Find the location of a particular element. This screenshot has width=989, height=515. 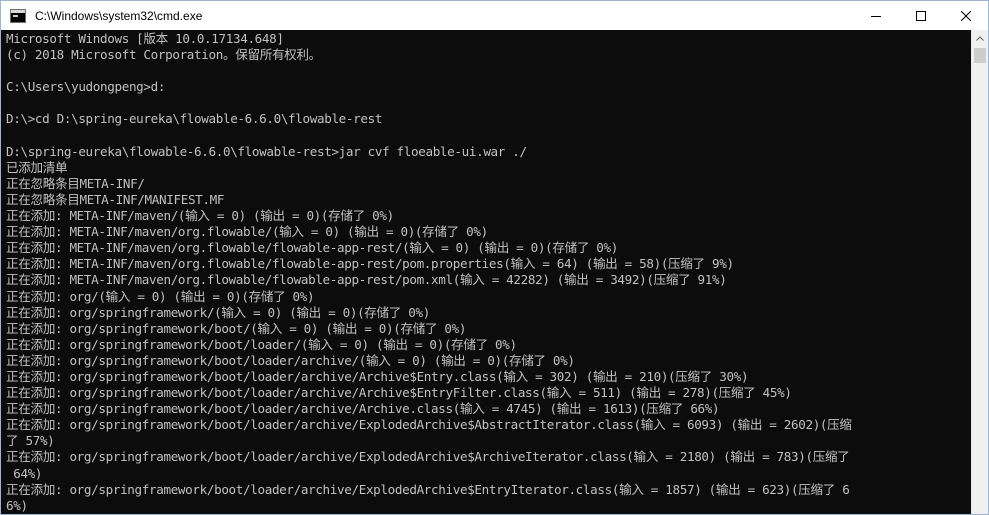

close-icon is located at coordinates (965, 15).